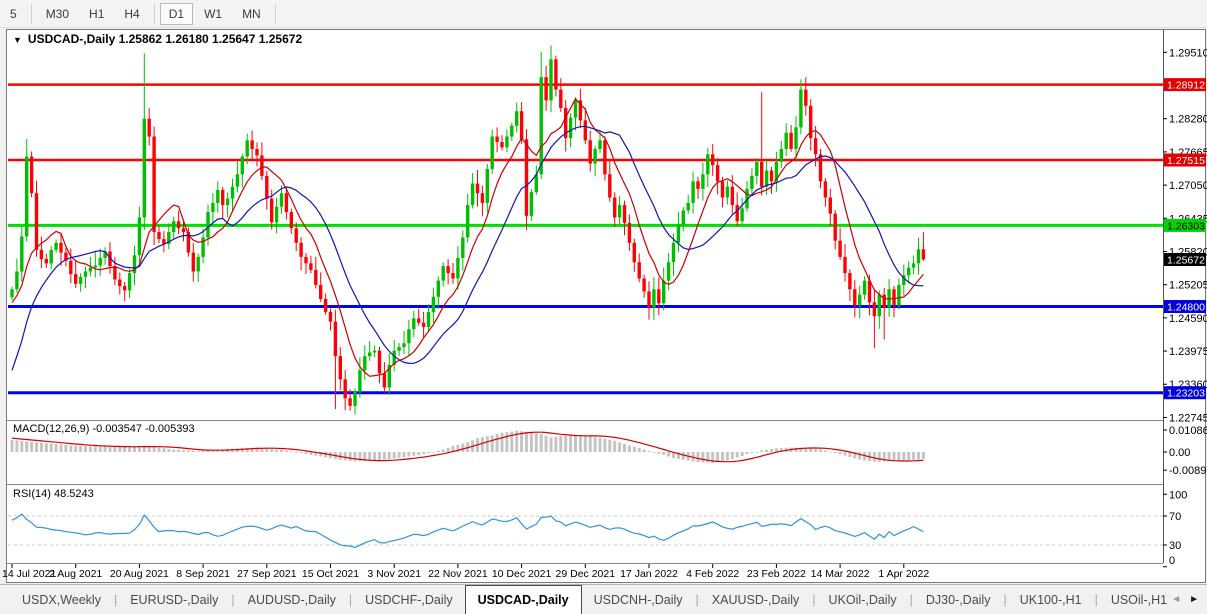 Image resolution: width=1207 pixels, height=614 pixels. Describe the element at coordinates (174, 600) in the screenshot. I see `tab-eurusd-daily: EURUSD-,Daily` at that location.